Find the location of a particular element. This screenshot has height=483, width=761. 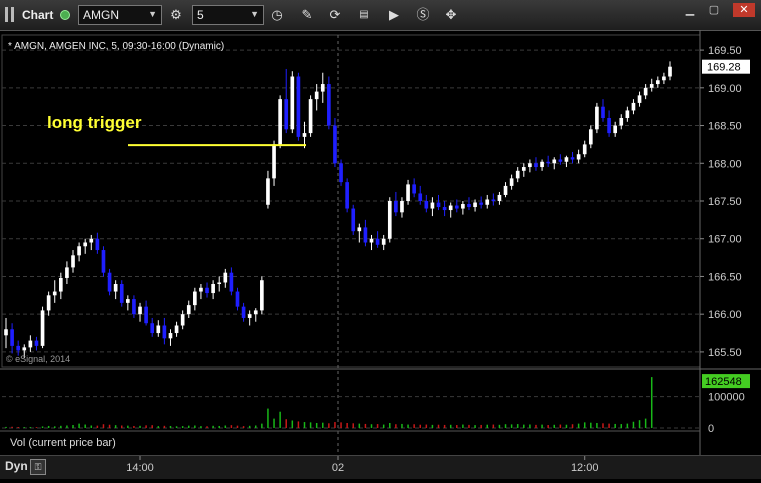

symbol-selector: AMGN ▼ is located at coordinates (120, 15).